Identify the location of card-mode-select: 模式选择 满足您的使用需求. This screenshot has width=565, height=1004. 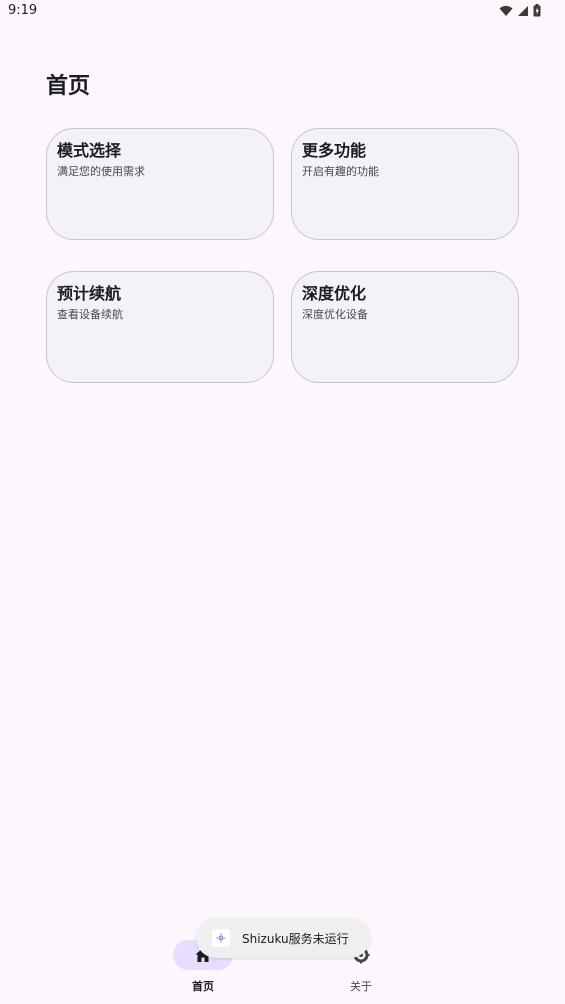
(160, 184).